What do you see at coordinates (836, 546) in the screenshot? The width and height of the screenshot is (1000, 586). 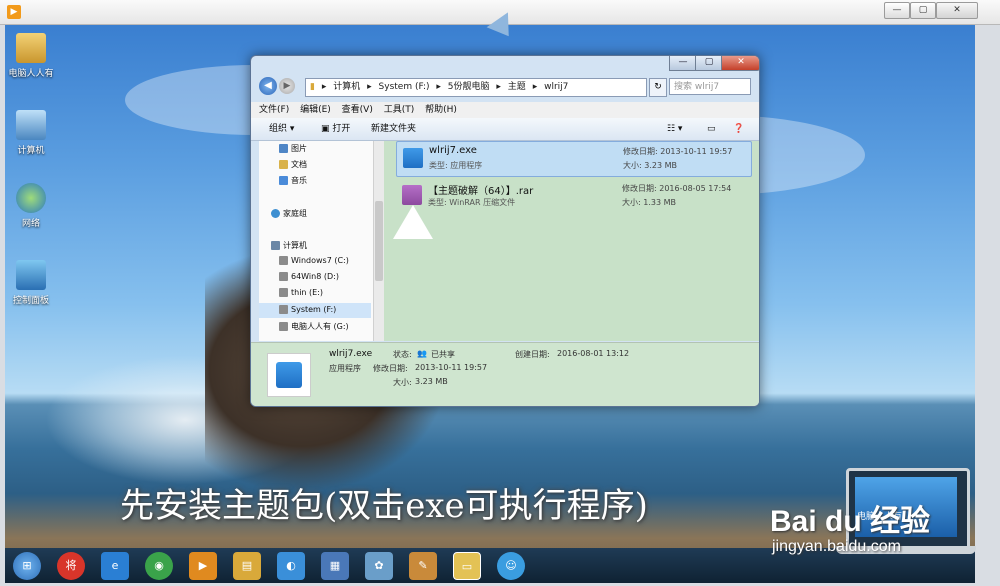 I see `jingyan-url: jingyan.baidu.com` at bounding box center [836, 546].